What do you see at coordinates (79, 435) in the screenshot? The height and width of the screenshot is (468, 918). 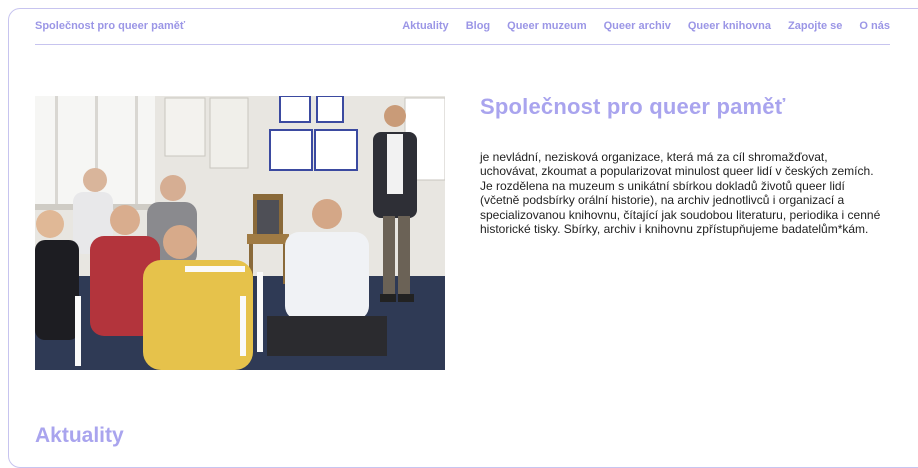 I see `news-section-title: Aktuality` at bounding box center [79, 435].